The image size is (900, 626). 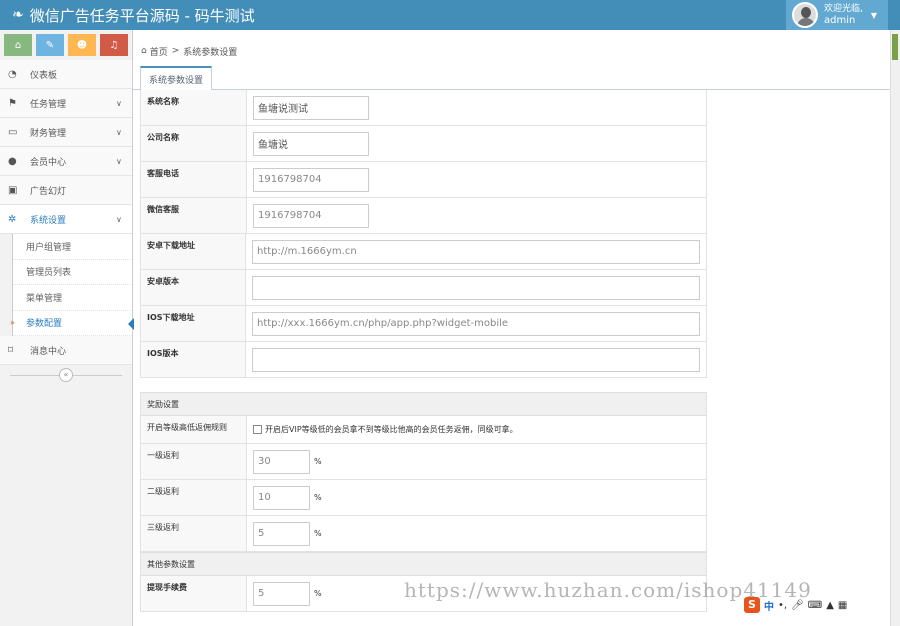 I want to click on dashboard-icon: ◔, so click(x=12, y=74).